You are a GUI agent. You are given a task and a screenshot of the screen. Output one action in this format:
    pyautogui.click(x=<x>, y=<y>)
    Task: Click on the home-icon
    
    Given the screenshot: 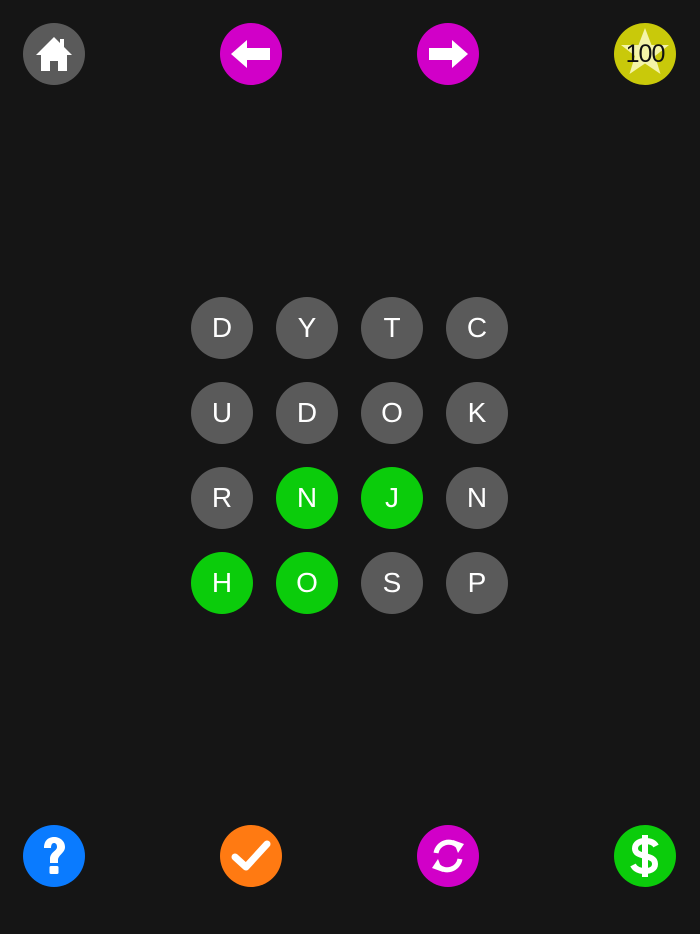 What is the action you would take?
    pyautogui.click(x=54, y=54)
    